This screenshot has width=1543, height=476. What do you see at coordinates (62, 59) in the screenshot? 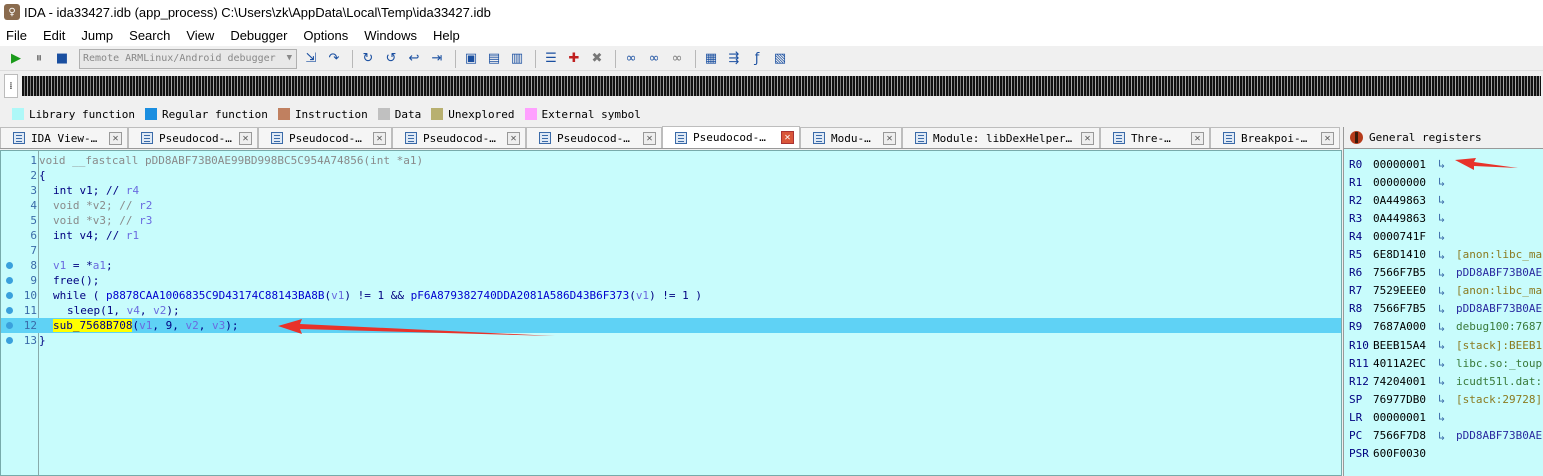
I see `terminate-process-icon: ■` at bounding box center [62, 59].